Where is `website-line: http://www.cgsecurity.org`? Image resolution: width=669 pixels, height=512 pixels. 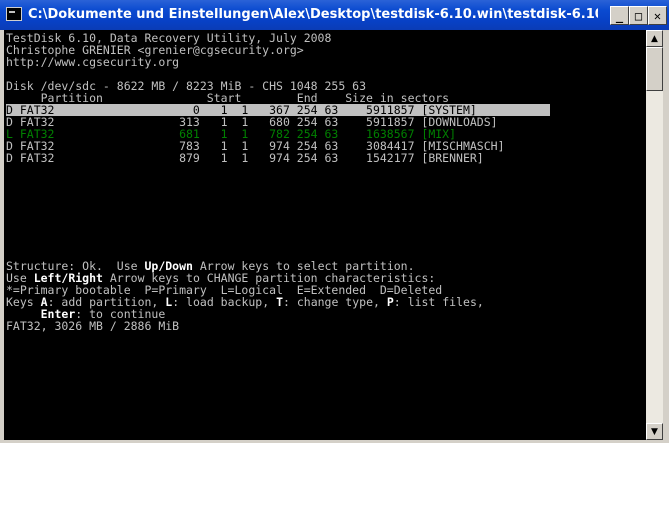 website-line: http://www.cgsecurity.org is located at coordinates (93, 62).